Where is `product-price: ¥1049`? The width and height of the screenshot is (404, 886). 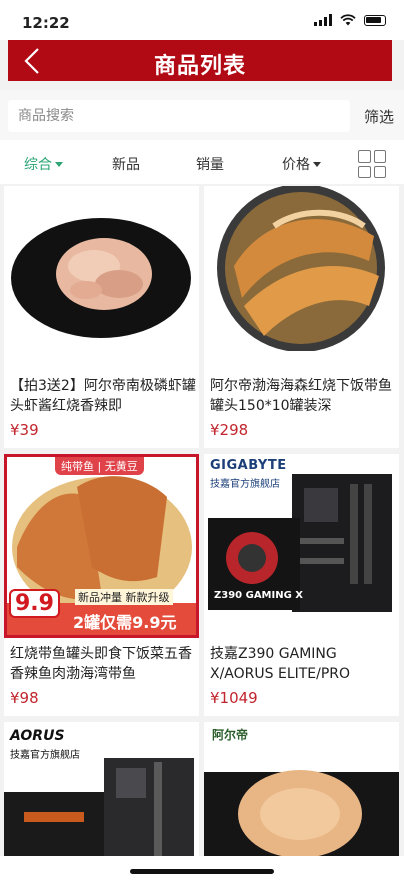
product-price: ¥1049 is located at coordinates (234, 698).